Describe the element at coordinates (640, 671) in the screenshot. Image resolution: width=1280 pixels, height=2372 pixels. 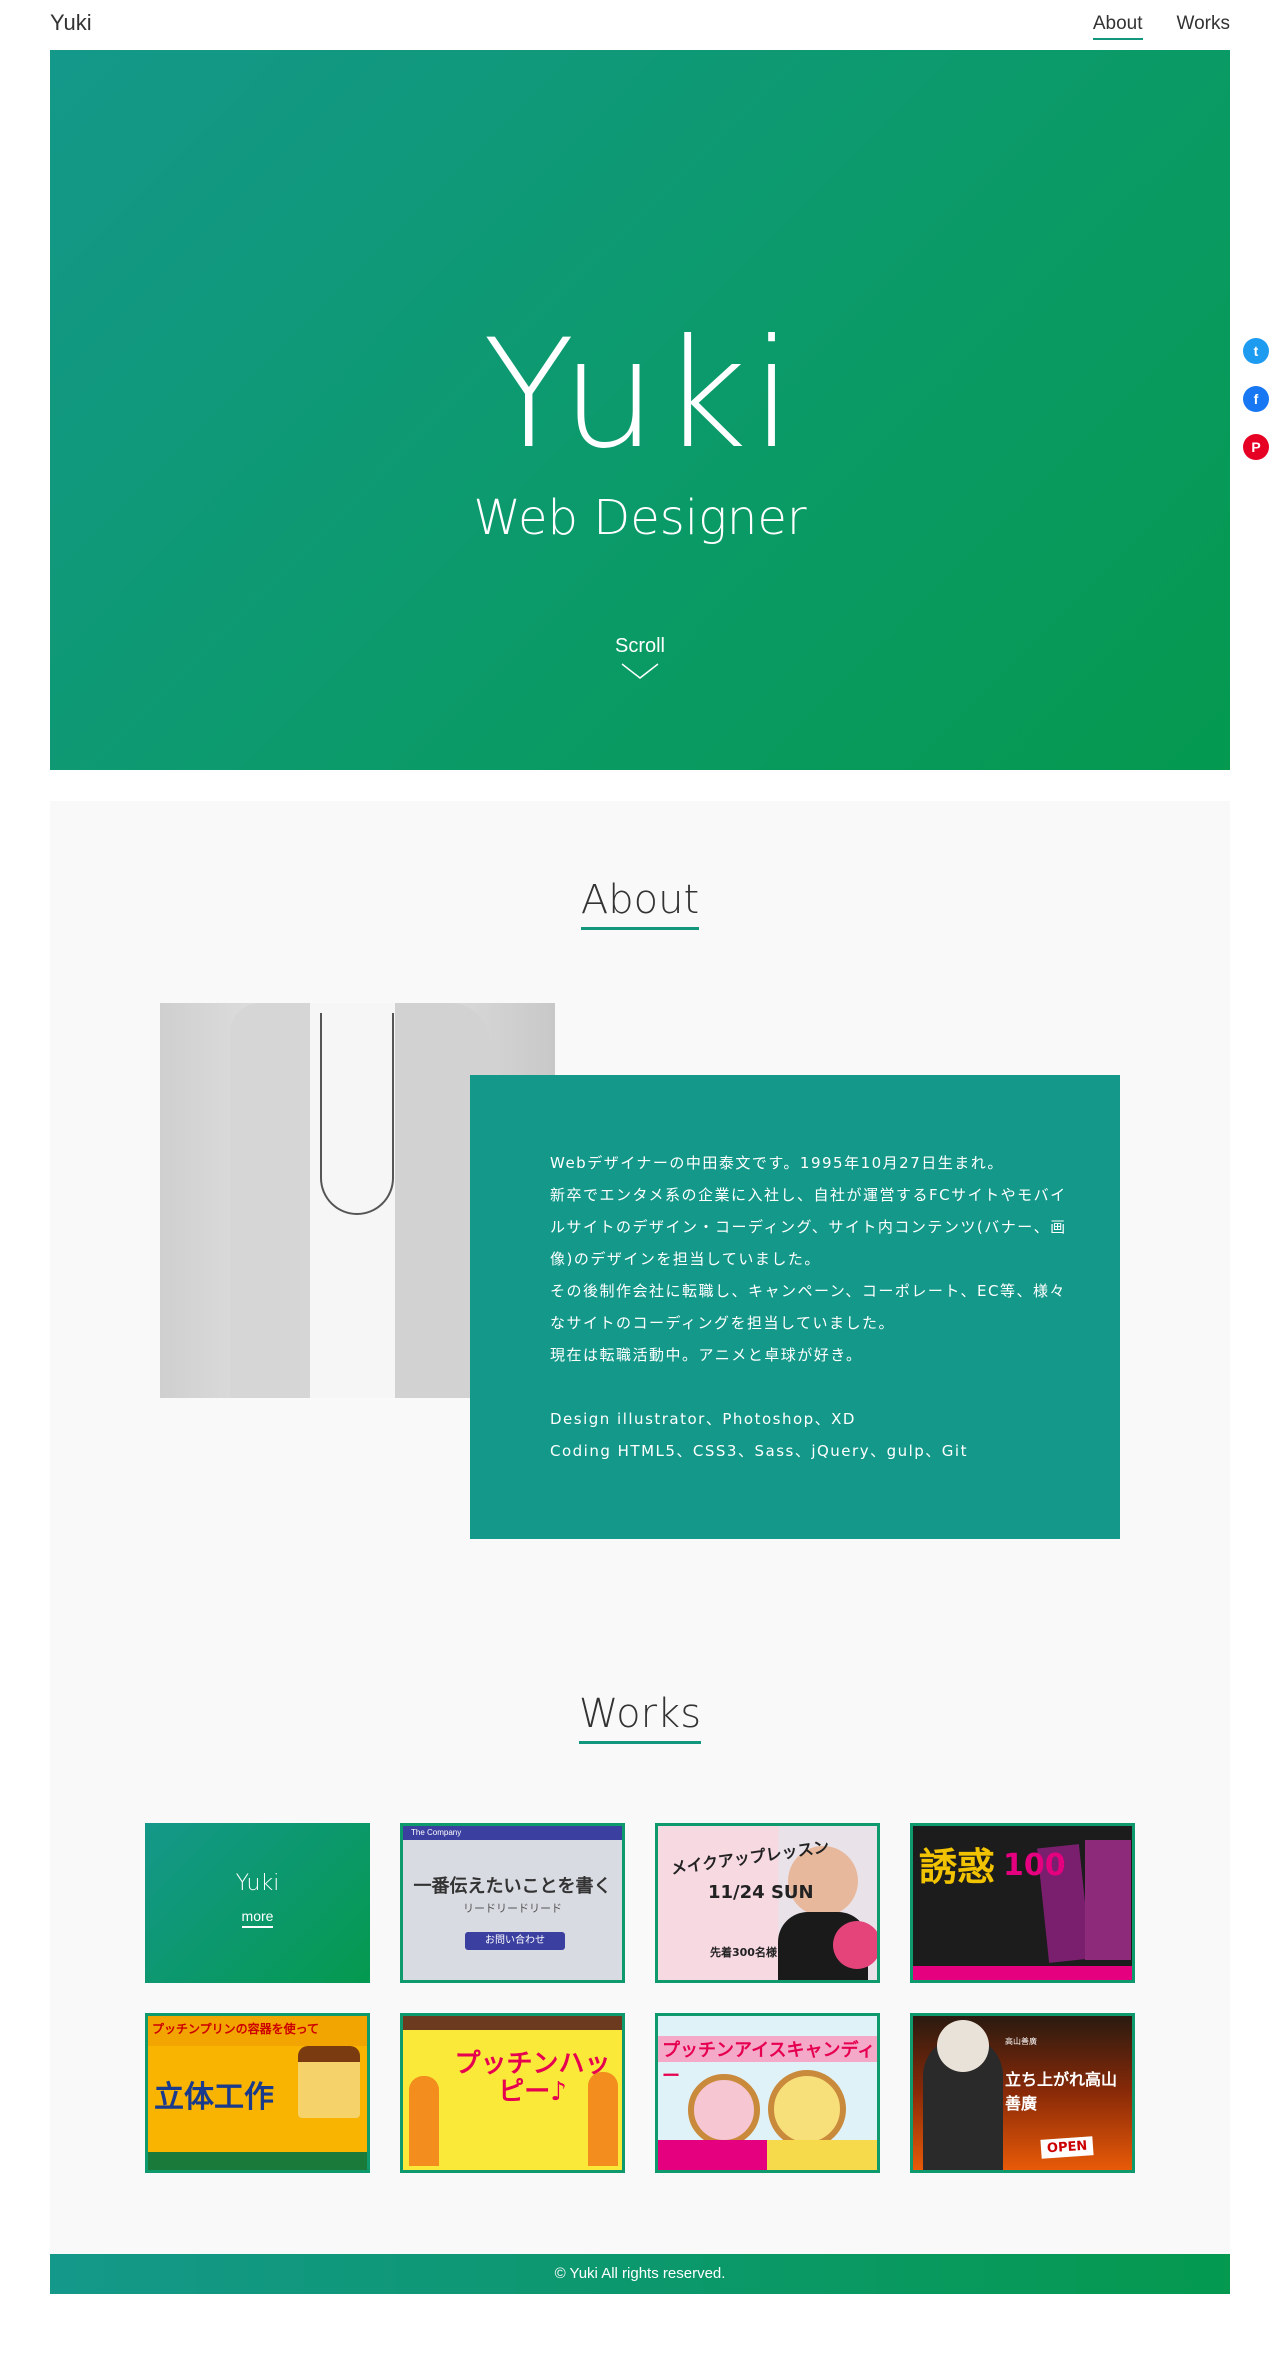
I see `chevron-down-icon` at that location.